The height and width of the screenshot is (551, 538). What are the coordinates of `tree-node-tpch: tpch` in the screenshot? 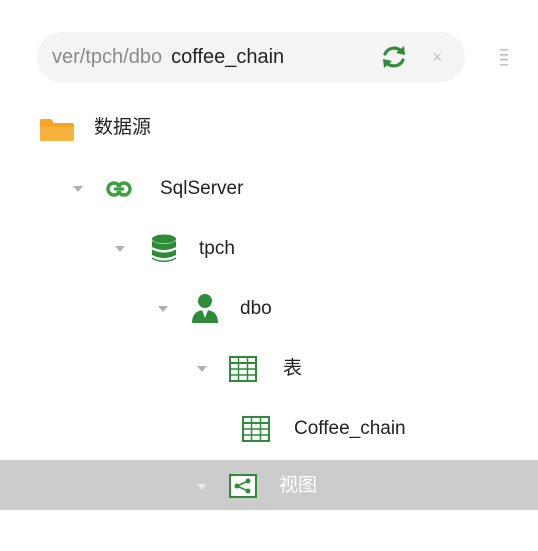 It's located at (269, 249).